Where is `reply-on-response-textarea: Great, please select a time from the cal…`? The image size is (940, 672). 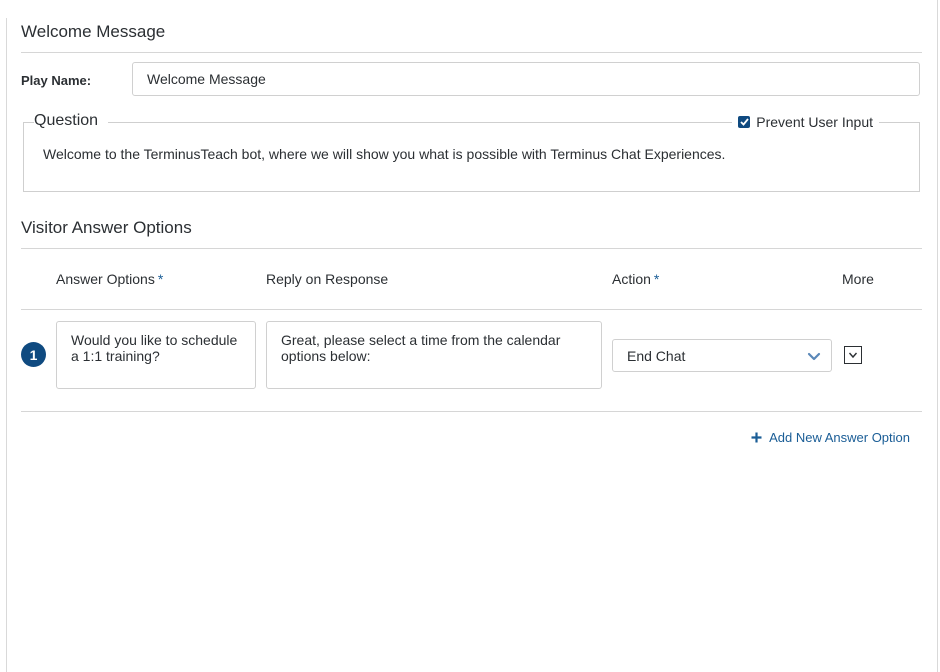 reply-on-response-textarea: Great, please select a time from the cal… is located at coordinates (434, 355).